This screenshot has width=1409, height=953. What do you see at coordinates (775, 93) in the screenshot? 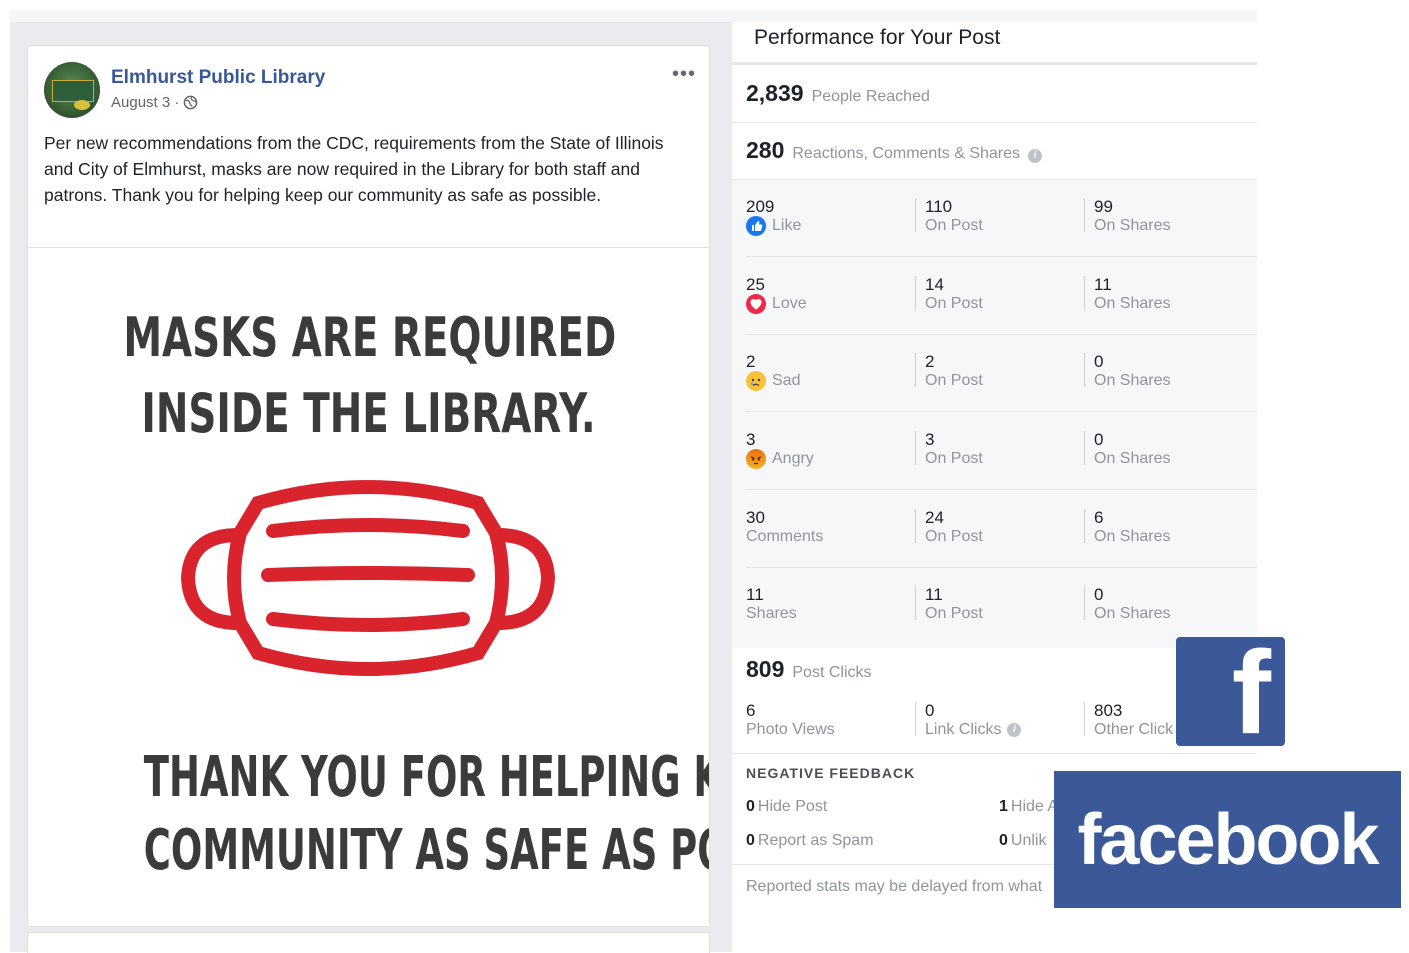
I see `people-reached-value: 2,839` at bounding box center [775, 93].